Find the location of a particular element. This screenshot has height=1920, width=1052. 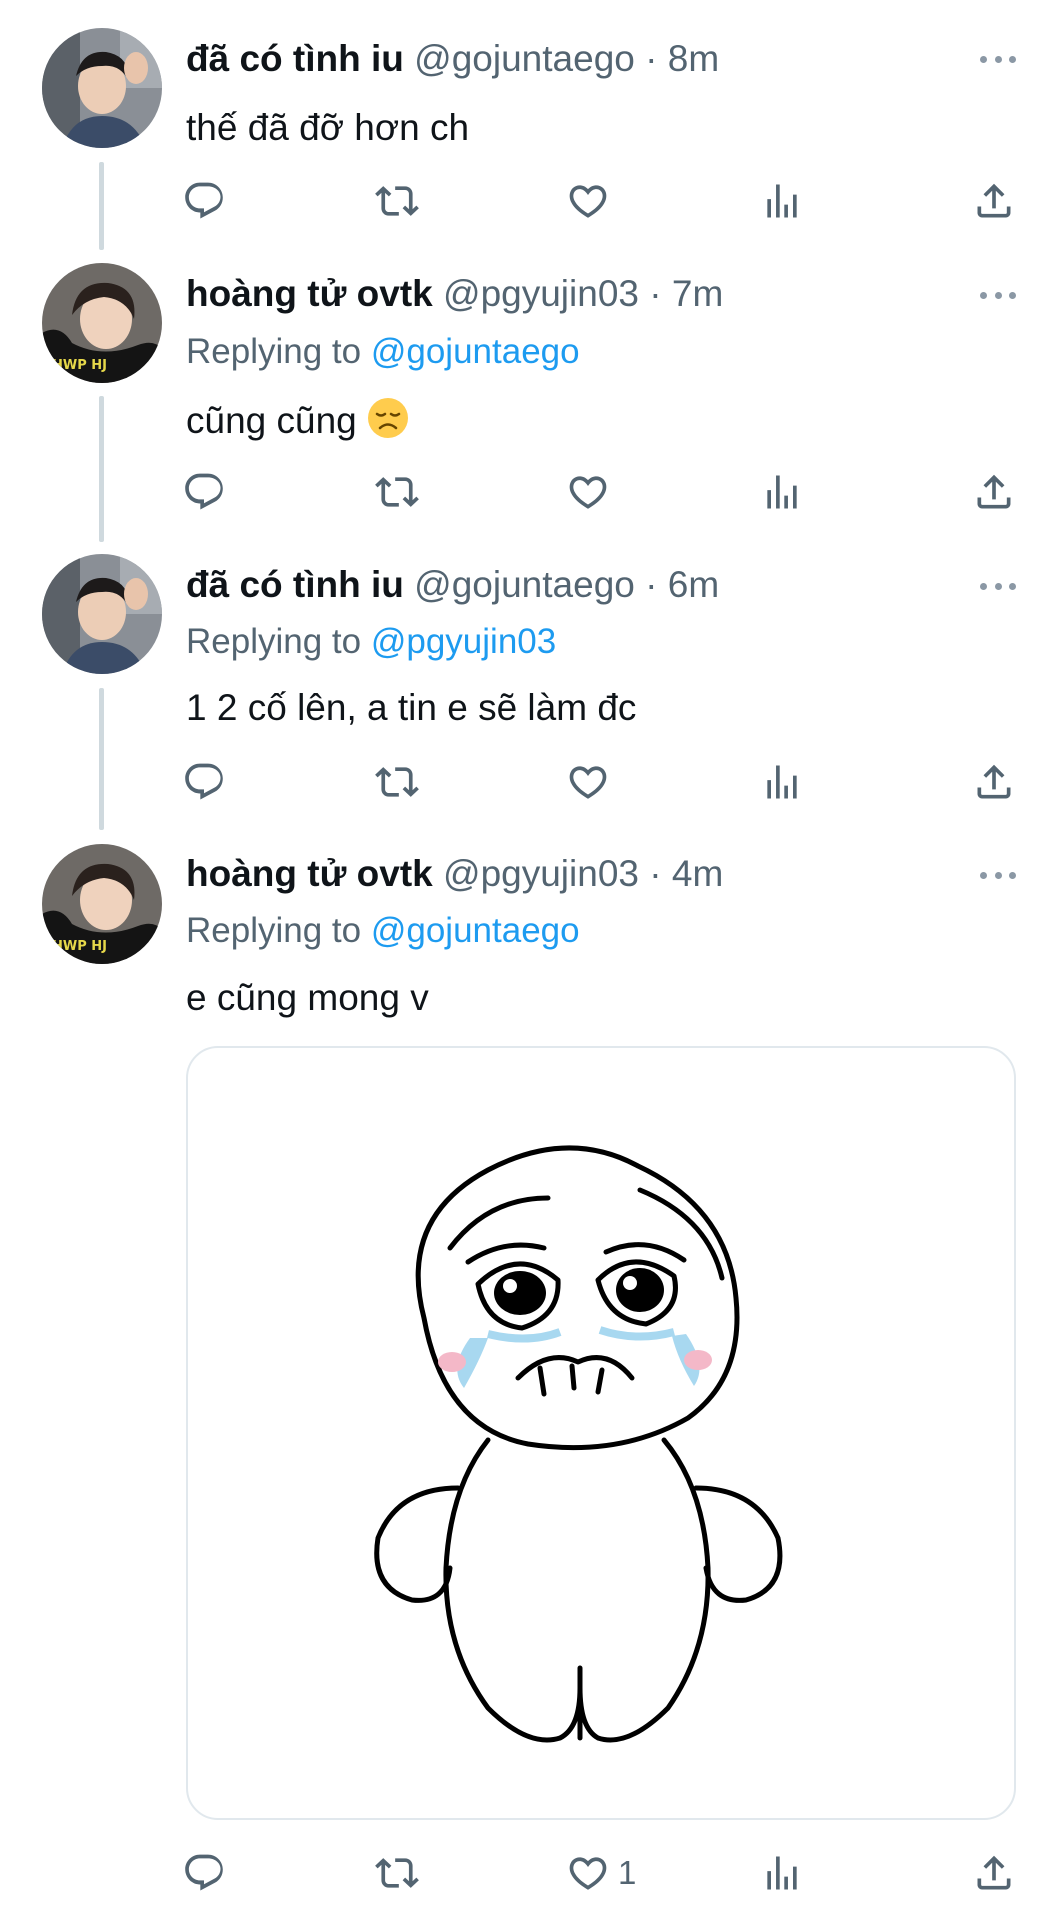

replying-to: Replying to @pgyujin03 is located at coordinates (371, 642).